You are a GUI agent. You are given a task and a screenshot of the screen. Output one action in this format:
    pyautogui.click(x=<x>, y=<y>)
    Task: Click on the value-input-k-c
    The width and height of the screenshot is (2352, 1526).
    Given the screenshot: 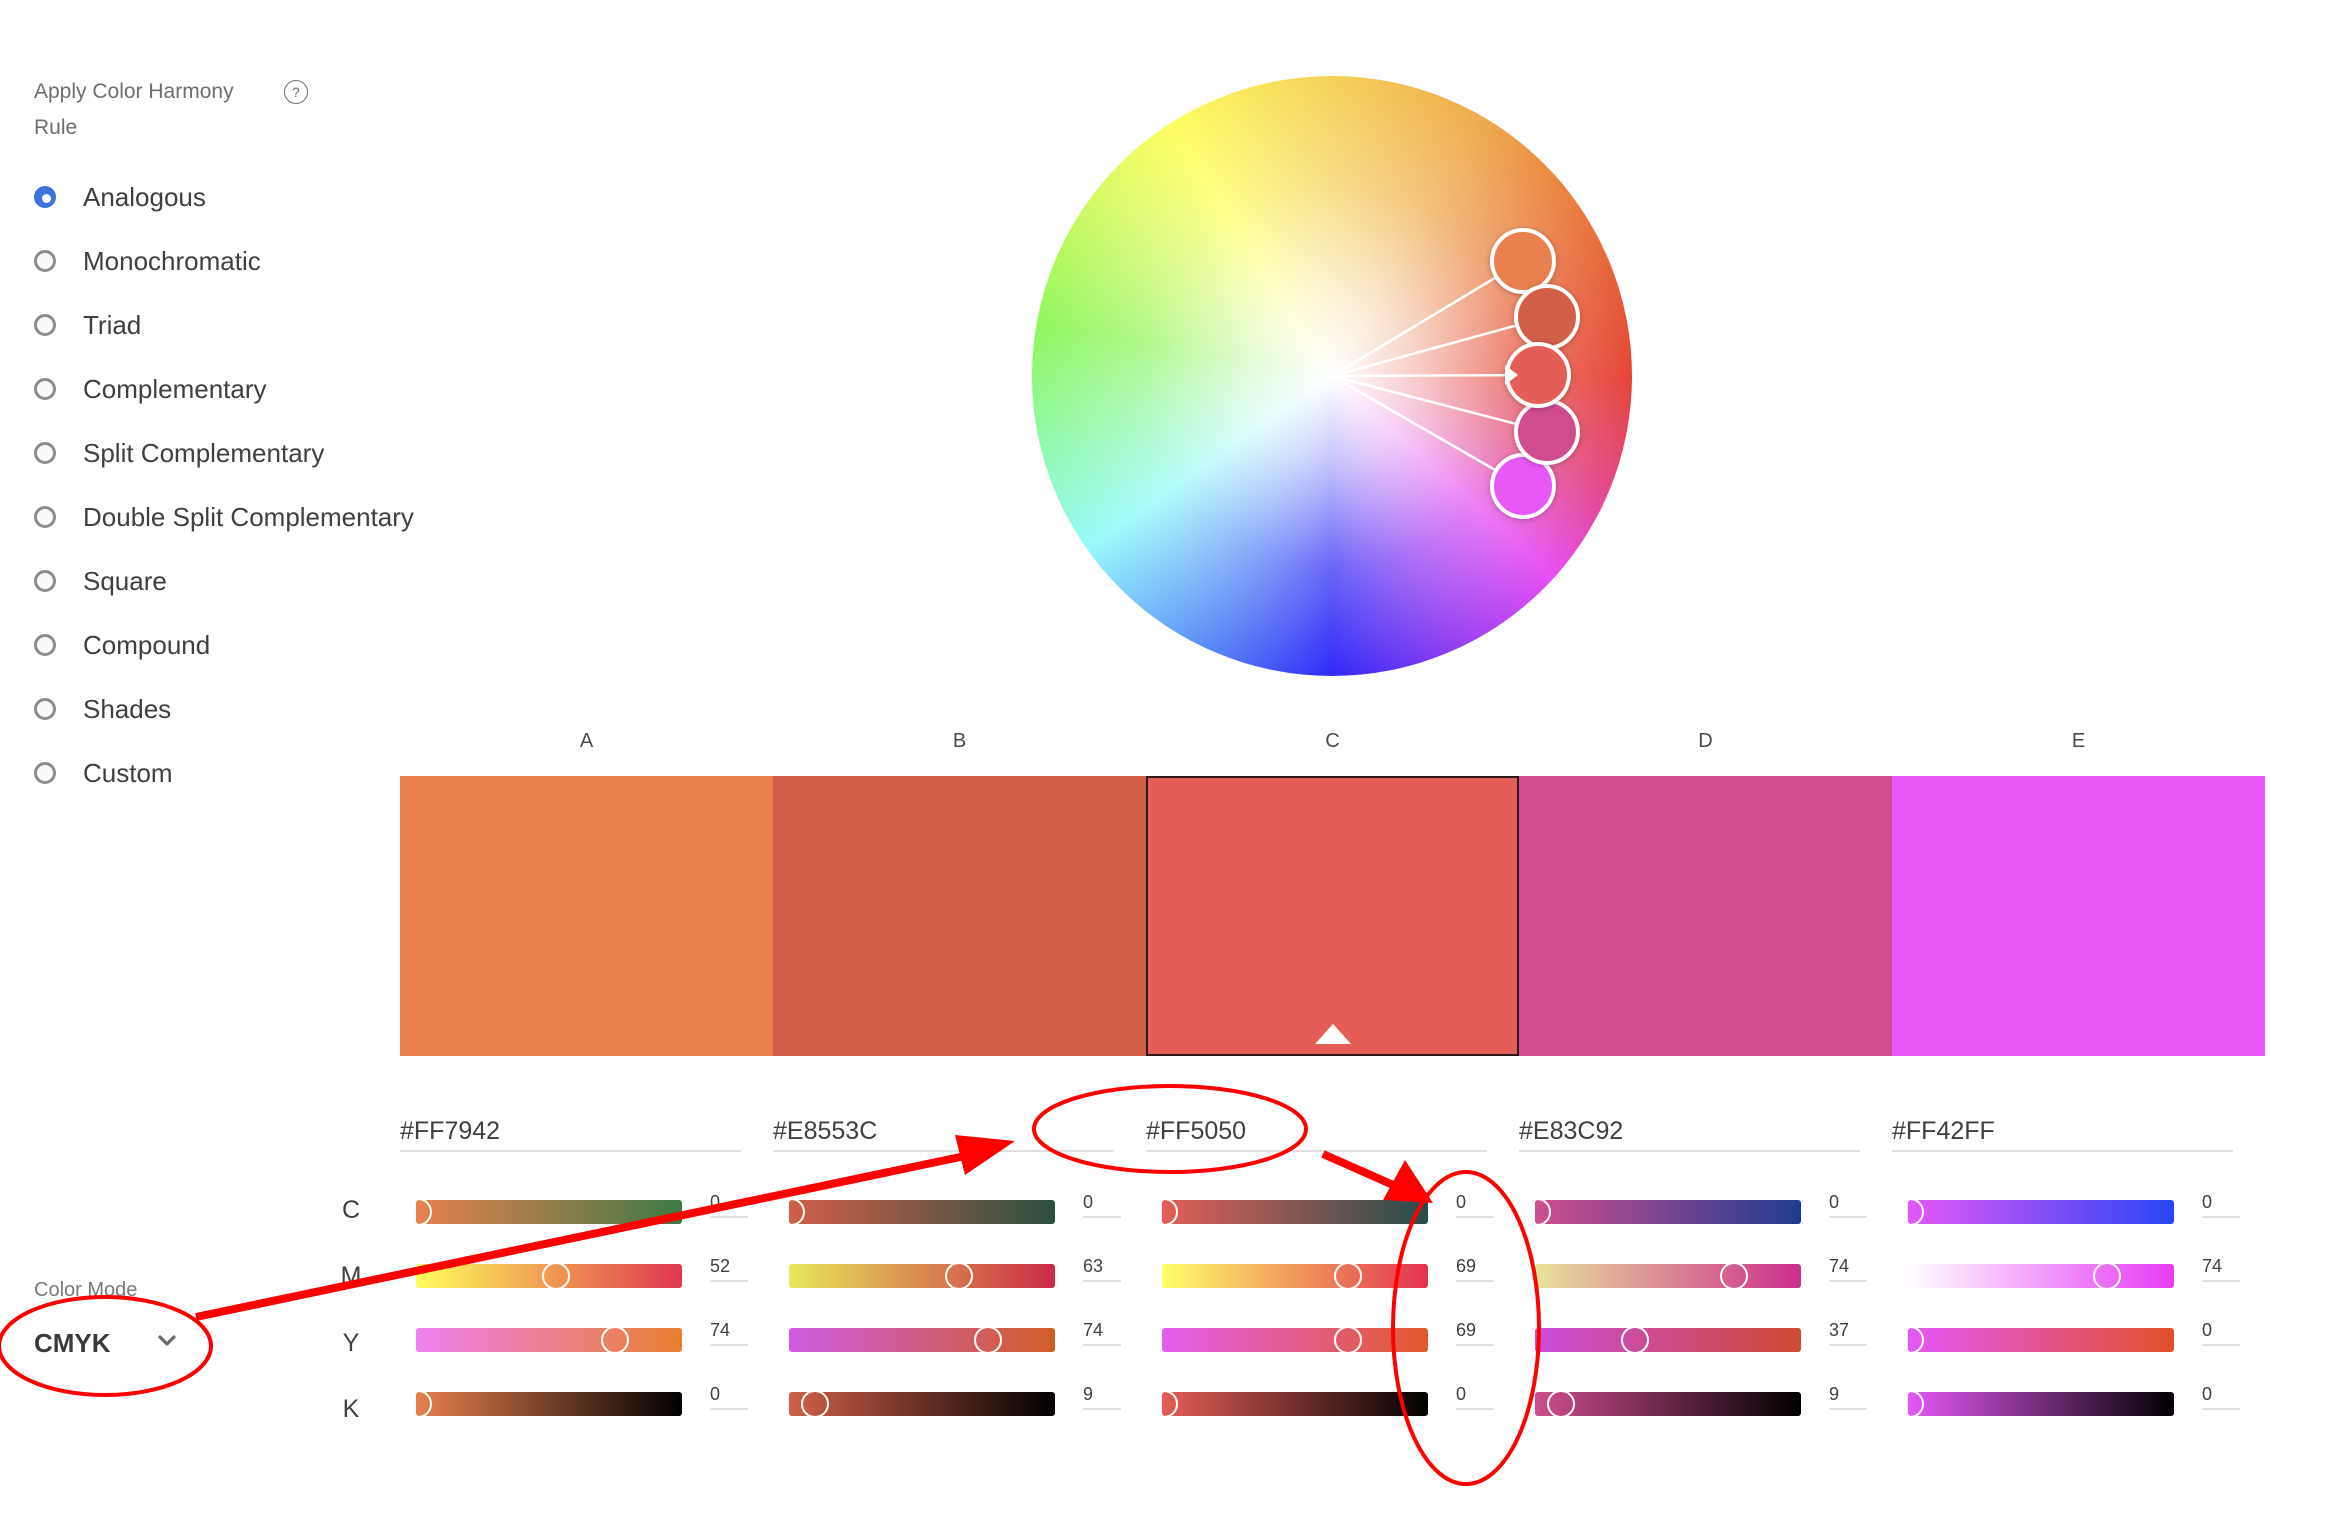 What is the action you would take?
    pyautogui.click(x=1475, y=1395)
    